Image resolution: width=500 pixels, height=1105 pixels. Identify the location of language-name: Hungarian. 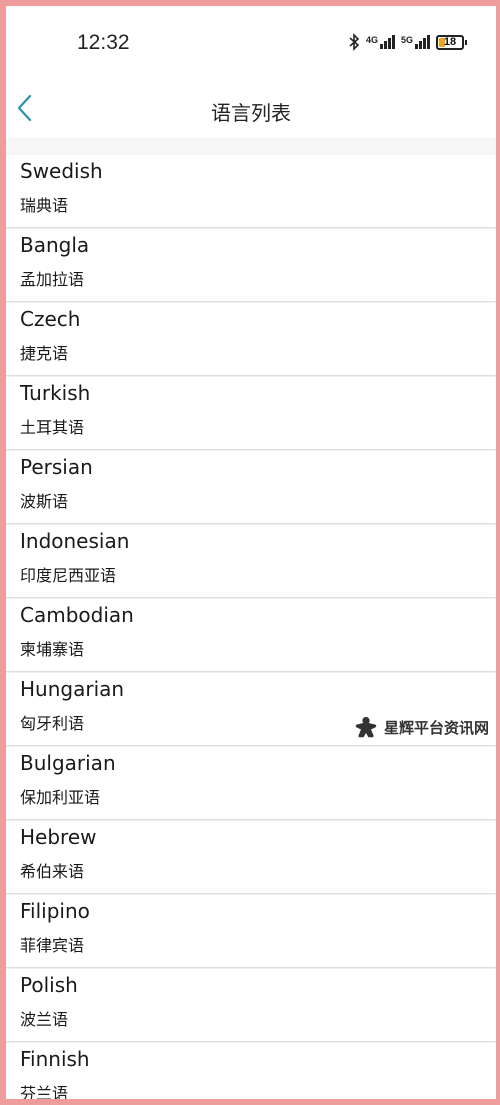
(72, 689).